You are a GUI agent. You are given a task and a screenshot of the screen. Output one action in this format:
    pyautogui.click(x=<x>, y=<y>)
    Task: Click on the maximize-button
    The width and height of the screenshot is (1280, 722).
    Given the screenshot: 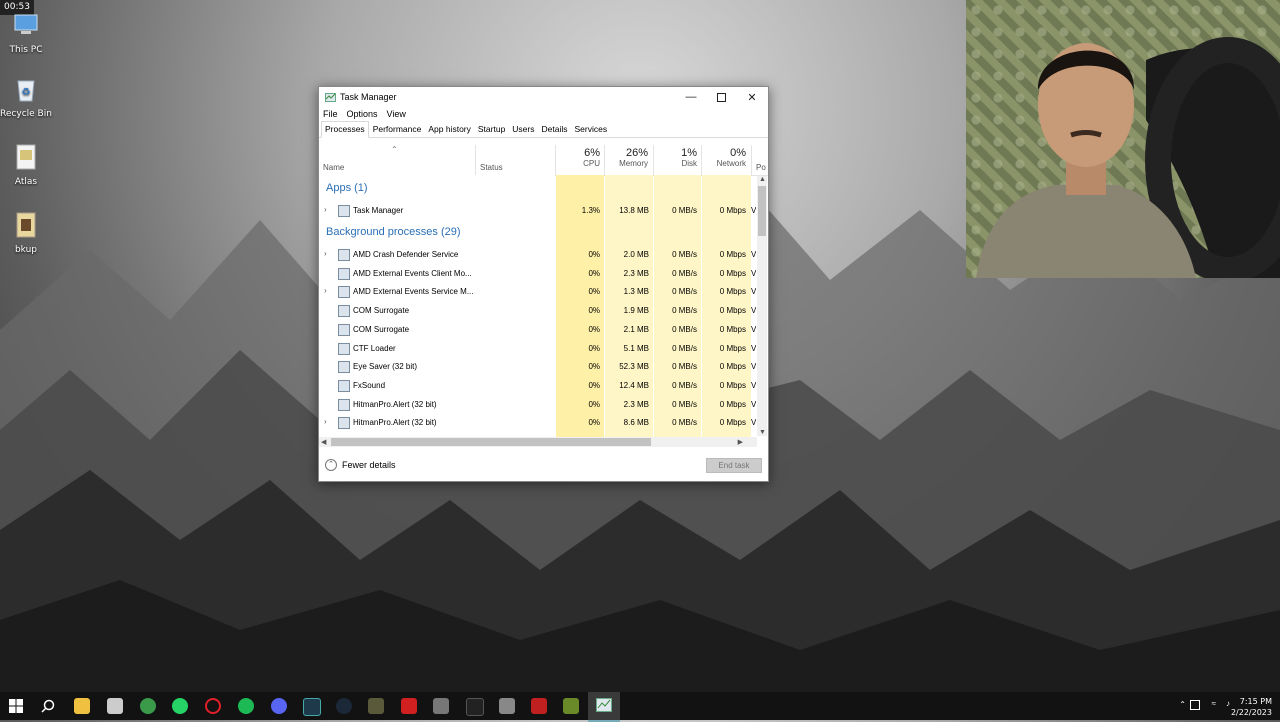 What is the action you would take?
    pyautogui.click(x=721, y=97)
    